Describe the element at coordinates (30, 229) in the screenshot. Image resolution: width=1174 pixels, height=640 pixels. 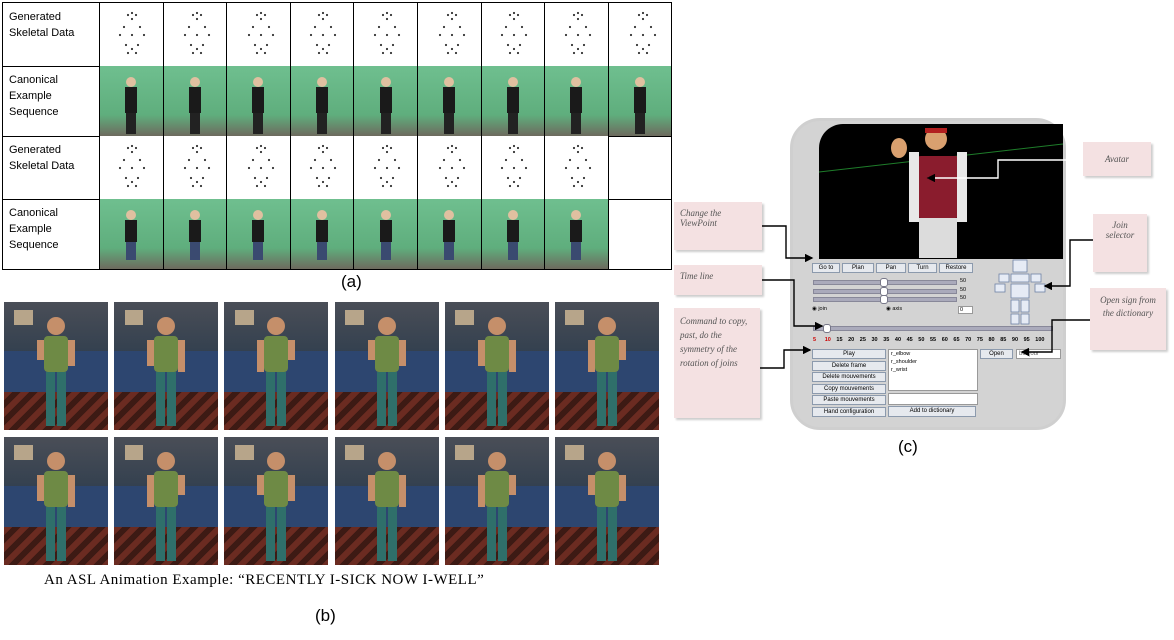
I see `row-label-line: Example` at that location.